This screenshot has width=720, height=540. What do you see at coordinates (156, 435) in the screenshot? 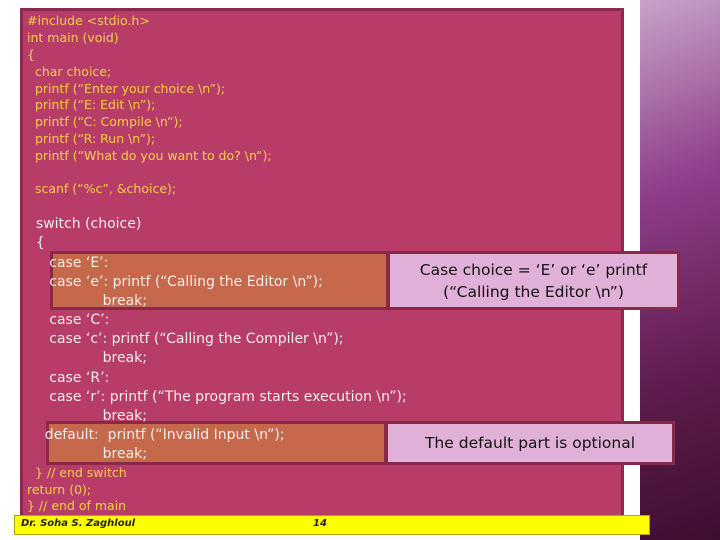
I see `code-line: default: printf (“Invalid Input \n”);` at bounding box center [156, 435].